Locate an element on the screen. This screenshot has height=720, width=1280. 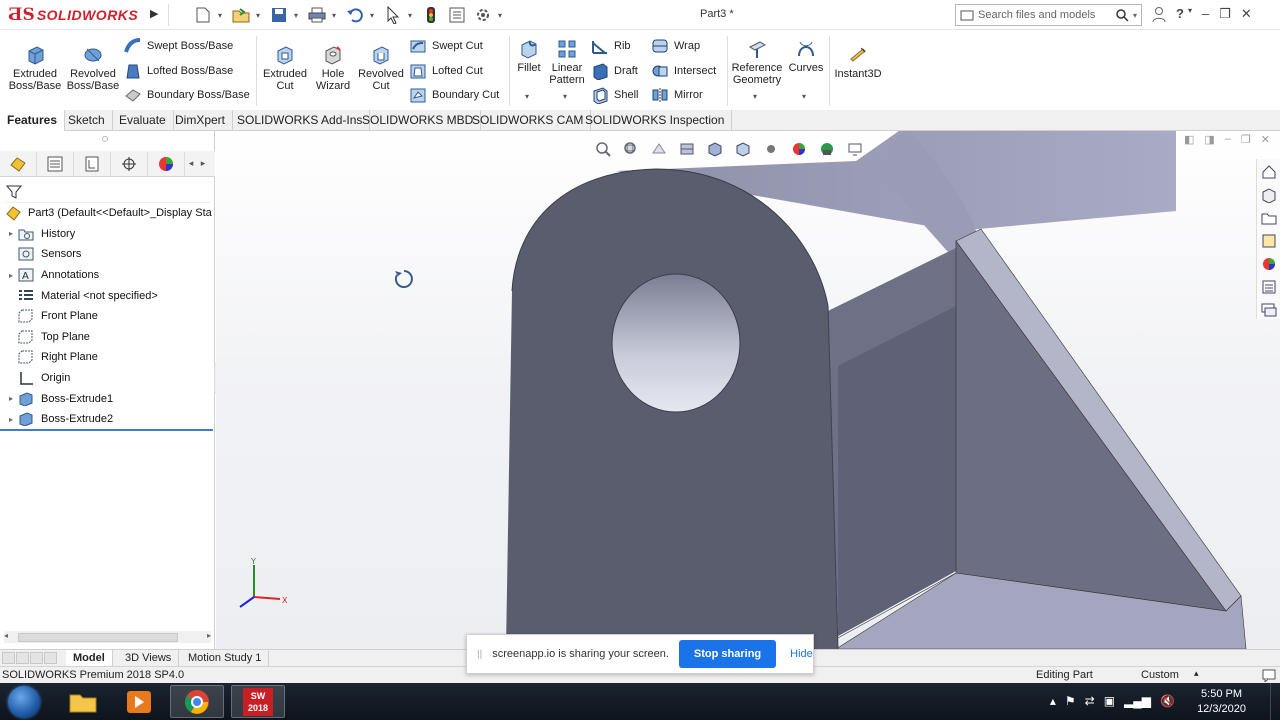
tree-item-boss-extrude2: ▸ Boss-Extrude2 is located at coordinates (107, 419).